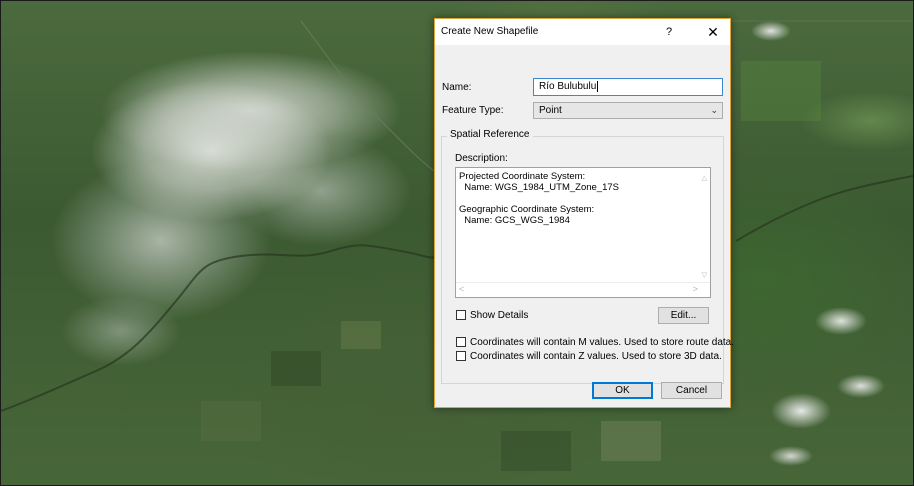 This screenshot has height=486, width=914. I want to click on name-input: Río Bulubulu, so click(628, 87).